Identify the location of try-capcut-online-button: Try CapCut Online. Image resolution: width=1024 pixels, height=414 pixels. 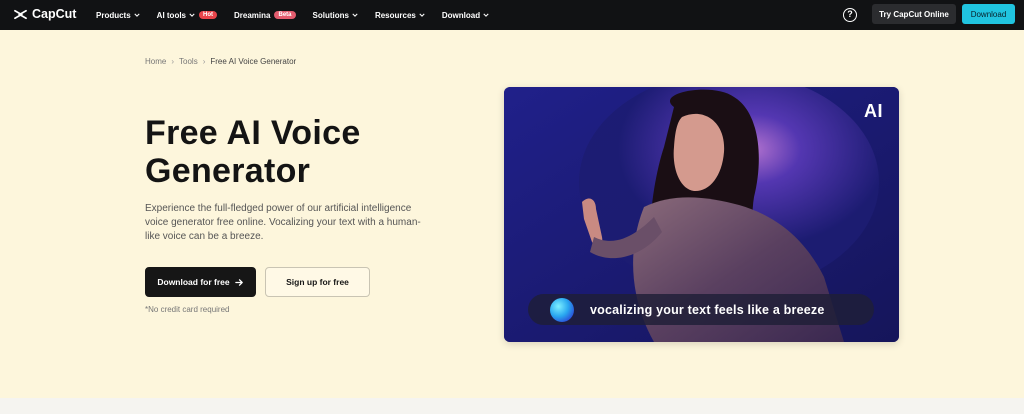
(914, 14).